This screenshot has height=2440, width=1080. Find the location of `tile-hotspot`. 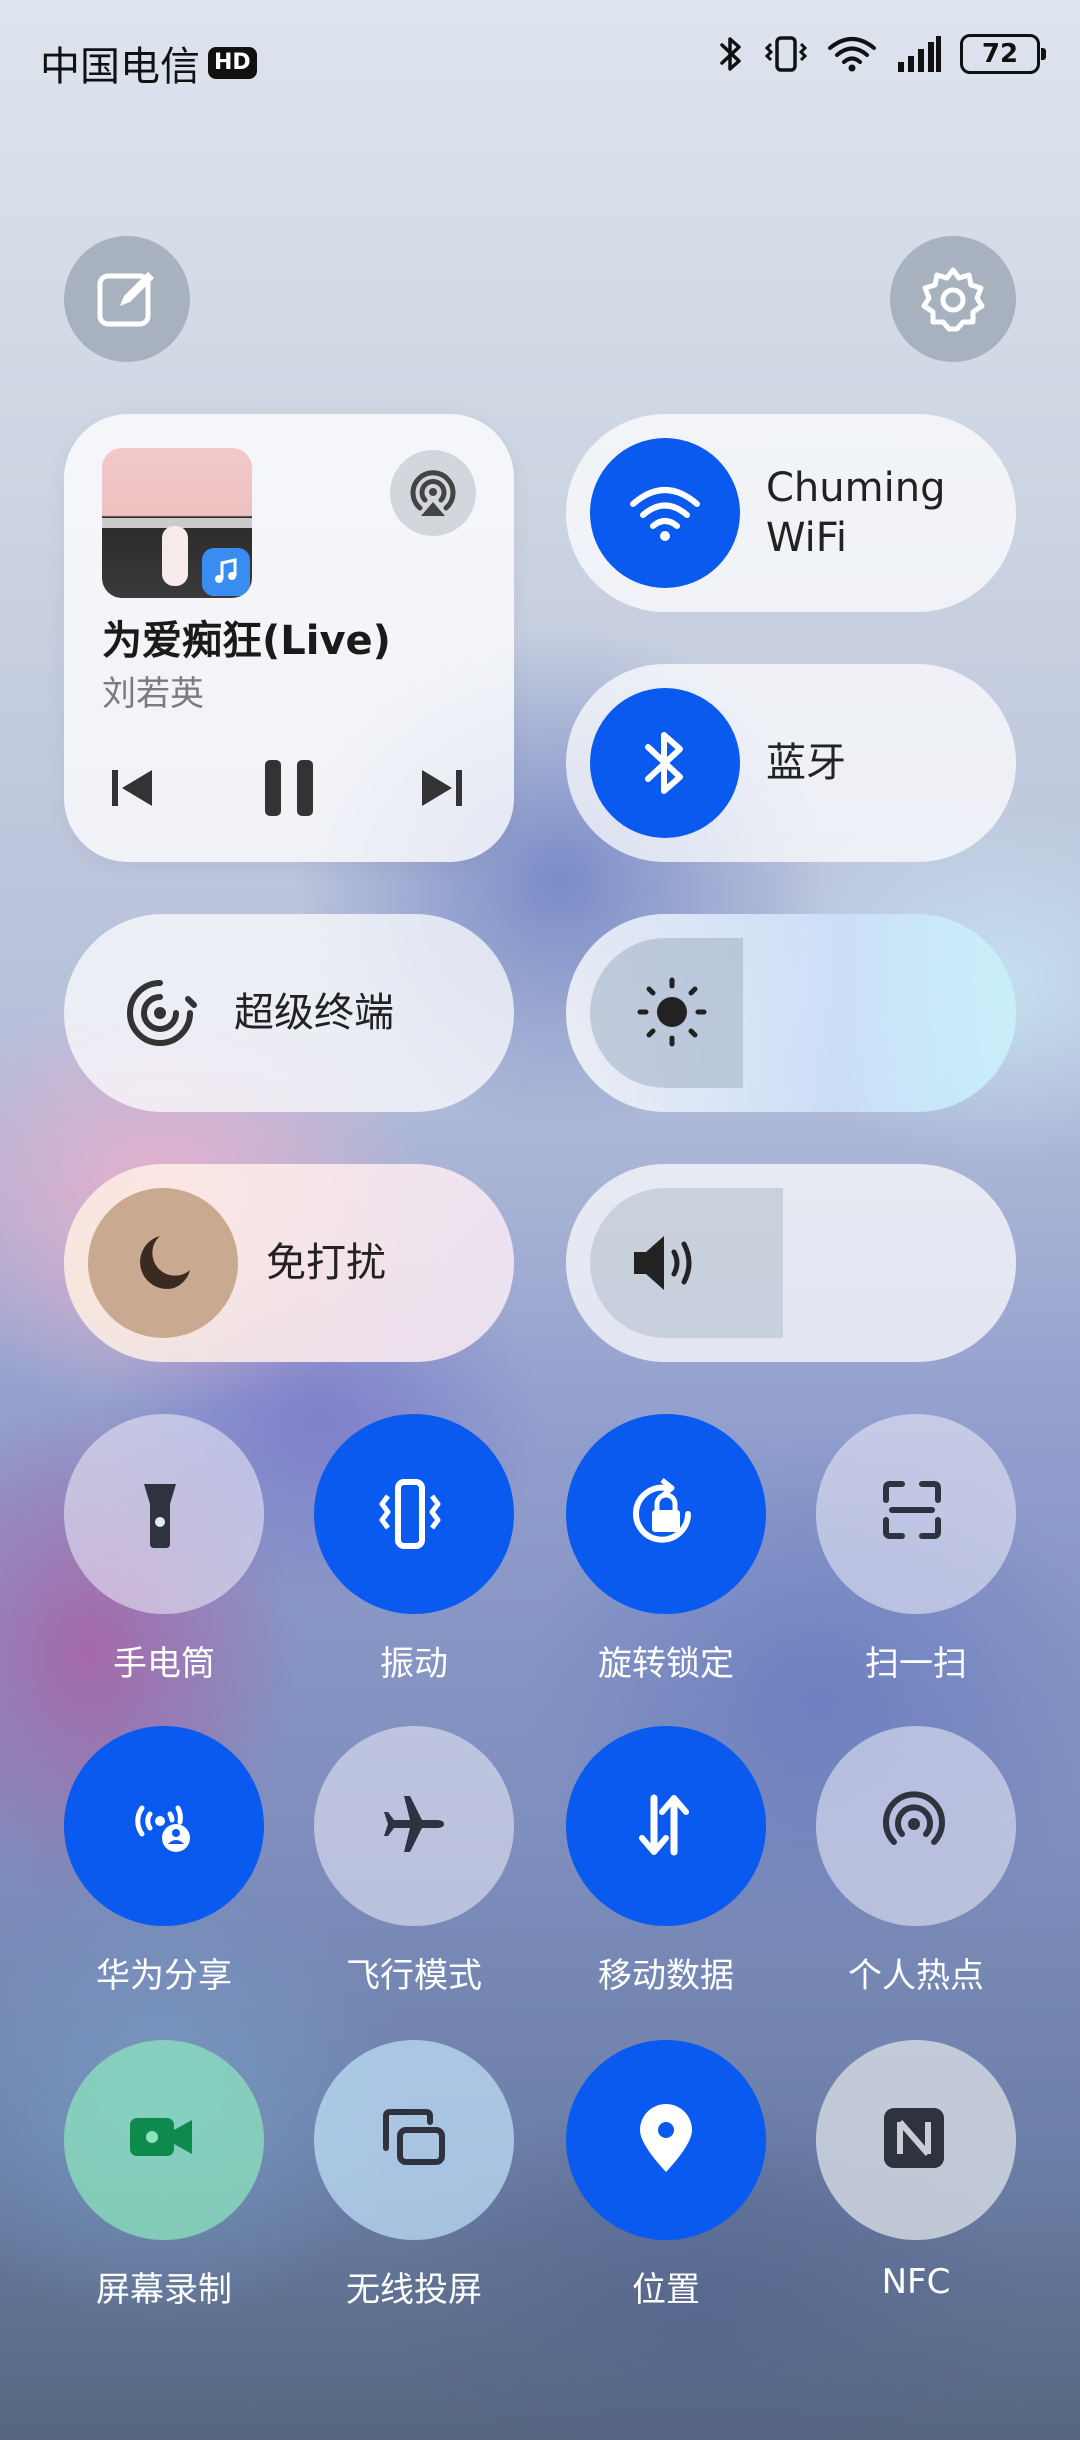

tile-hotspot is located at coordinates (916, 1826).